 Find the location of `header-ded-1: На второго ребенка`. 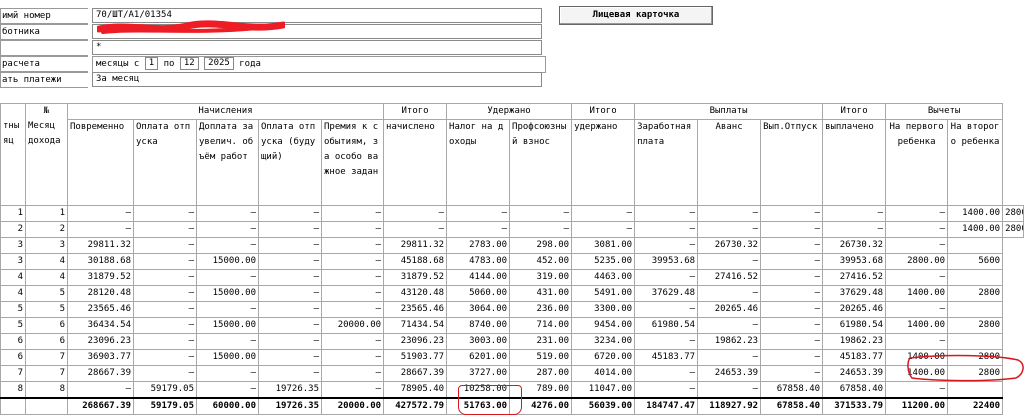

header-ded-1: На второго ребенка is located at coordinates (975, 162).